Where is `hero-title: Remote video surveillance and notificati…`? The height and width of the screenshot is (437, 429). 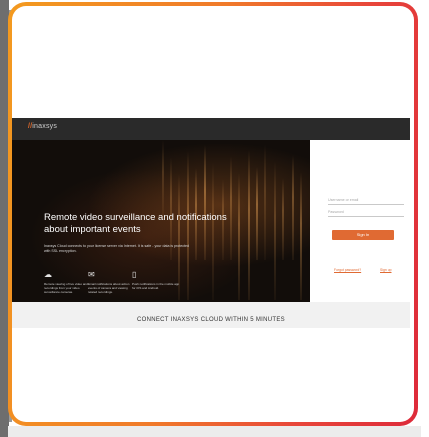 hero-title: Remote video surveillance and notificati… is located at coordinates (135, 223).